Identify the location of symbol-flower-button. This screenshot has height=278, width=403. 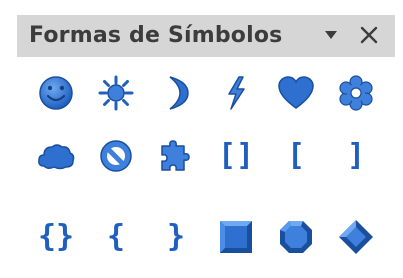
(356, 93).